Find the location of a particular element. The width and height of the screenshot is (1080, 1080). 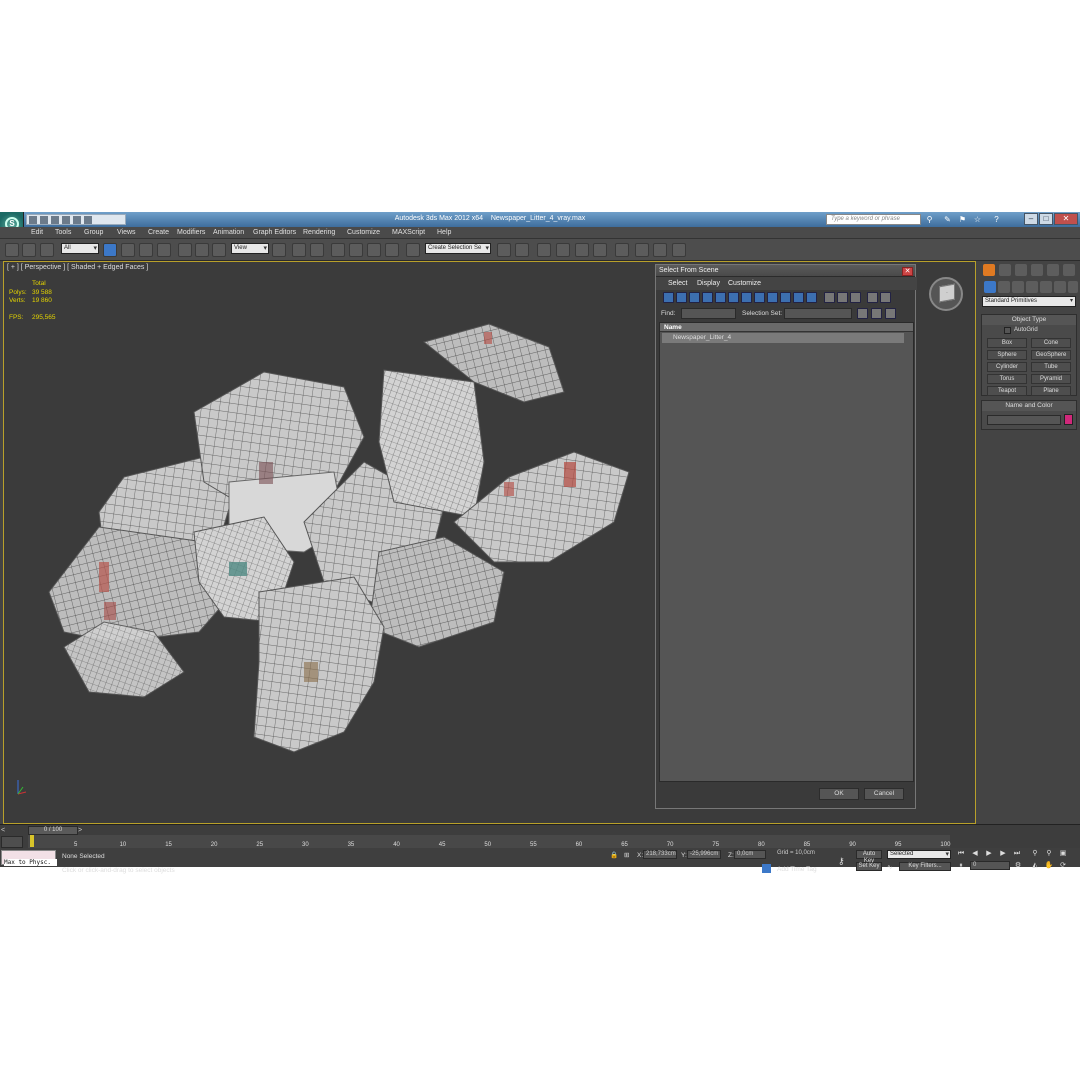

schematic-view-icon is located at coordinates (600, 250).